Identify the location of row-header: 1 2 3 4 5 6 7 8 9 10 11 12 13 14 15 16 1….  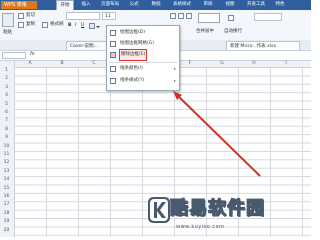
(7, 149).